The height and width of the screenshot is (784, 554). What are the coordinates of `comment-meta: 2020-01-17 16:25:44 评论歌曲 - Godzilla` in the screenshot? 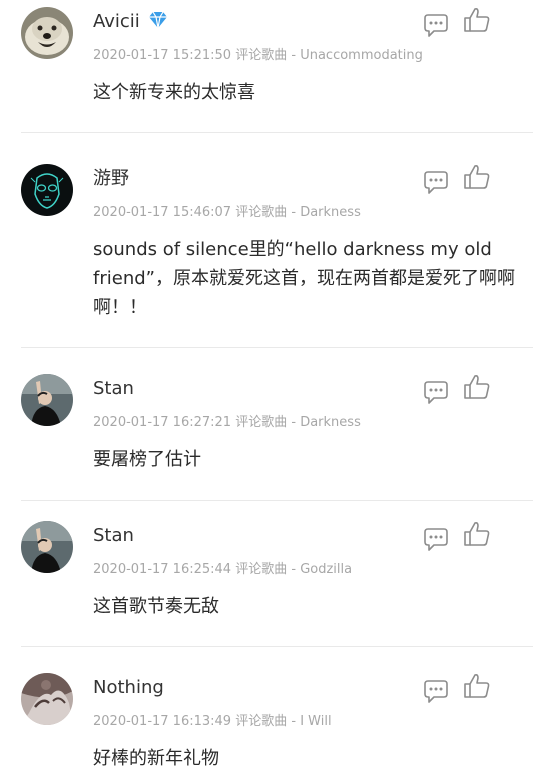 It's located at (223, 569).